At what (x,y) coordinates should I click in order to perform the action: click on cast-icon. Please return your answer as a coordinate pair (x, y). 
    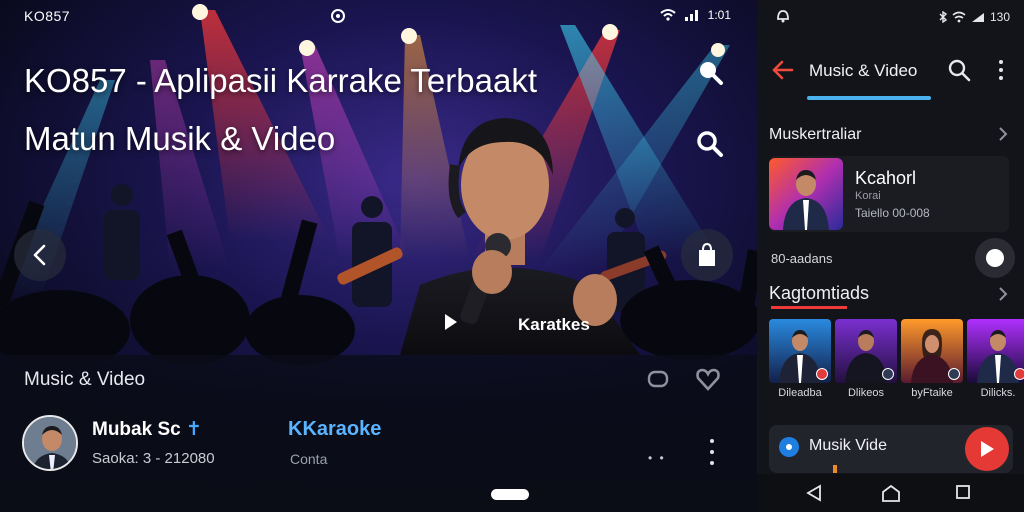
    Looking at the image, I should click on (658, 379).